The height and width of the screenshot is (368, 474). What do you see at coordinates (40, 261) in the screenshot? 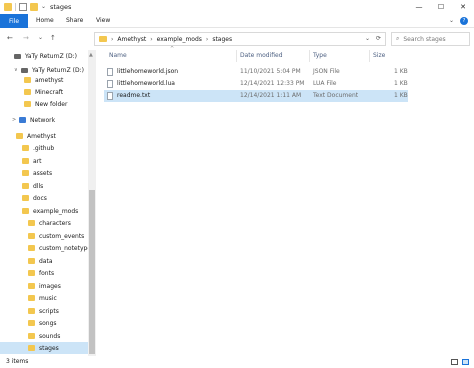
I see `sidebar-item-data: data` at bounding box center [40, 261].